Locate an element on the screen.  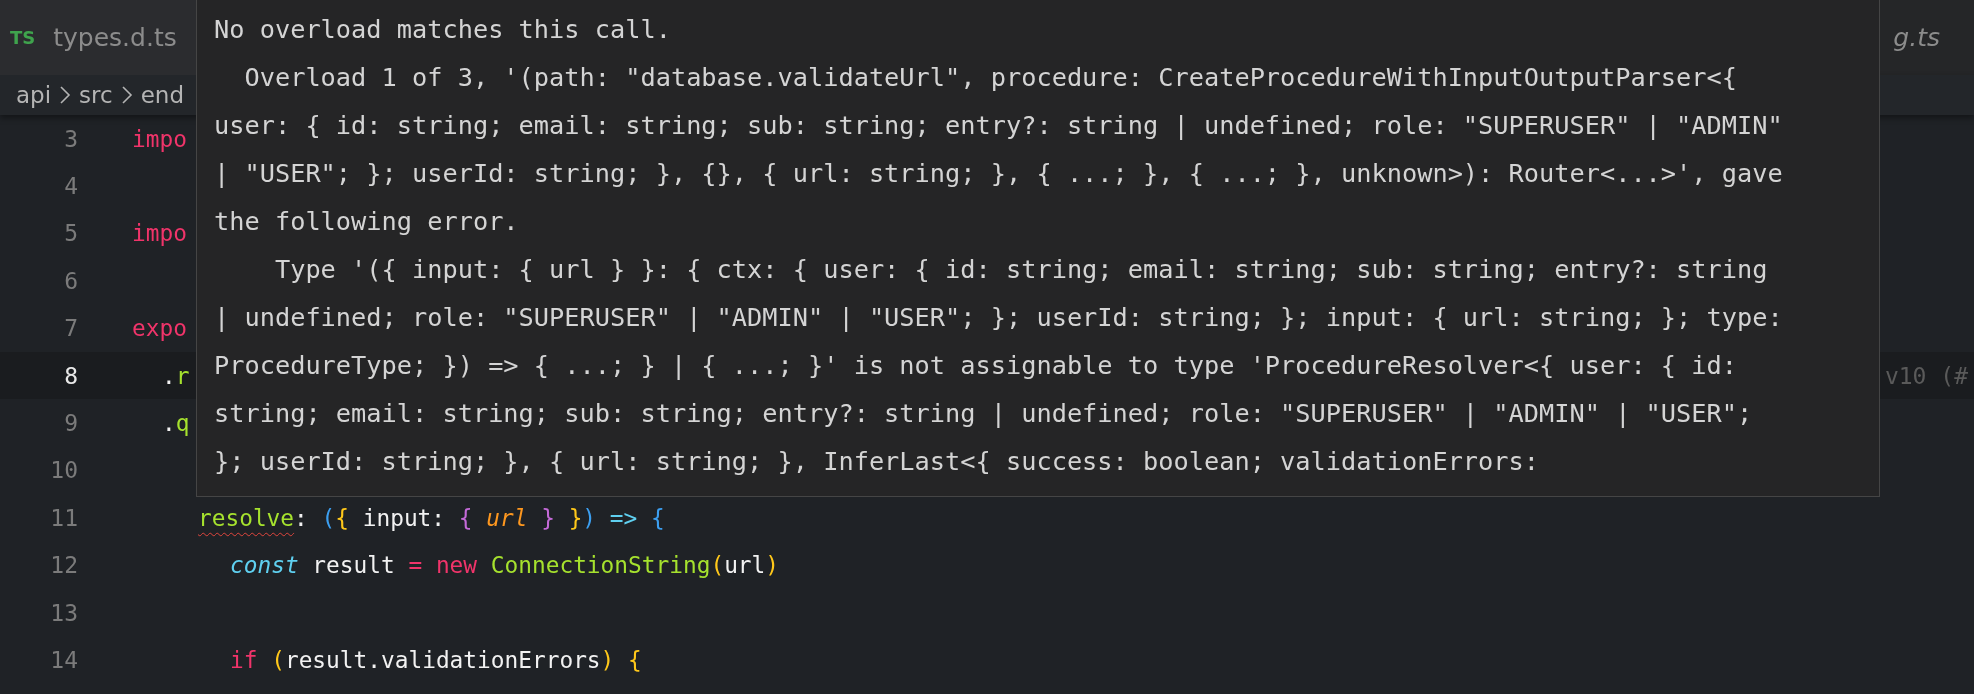
tooltip-text: | "USER"; }; userId: string; }, {}, { url: string; }, { ...; }, { ...; }, unknown>): Router<...>', gave is located at coordinates (999, 174).